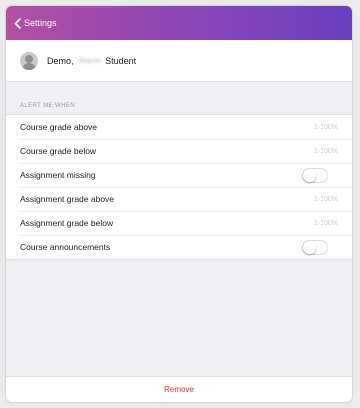 This screenshot has height=408, width=360. What do you see at coordinates (60, 60) in the screenshot?
I see `student-name-prefix: Demo,` at bounding box center [60, 60].